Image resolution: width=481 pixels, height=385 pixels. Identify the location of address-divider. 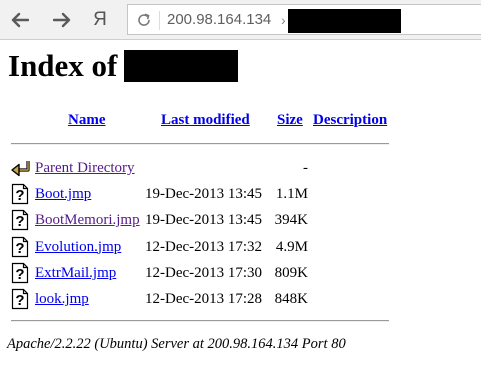
(159, 20).